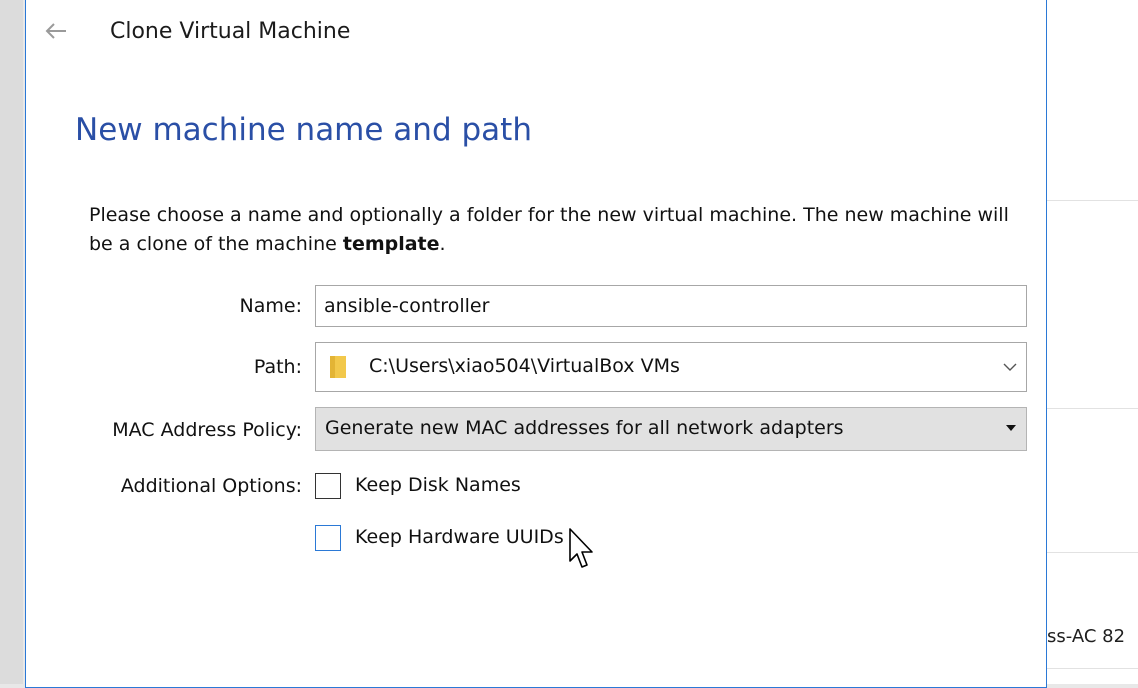 Image resolution: width=1138 pixels, height=688 pixels. Describe the element at coordinates (270, 306) in the screenshot. I see `name-label: Name:` at that location.